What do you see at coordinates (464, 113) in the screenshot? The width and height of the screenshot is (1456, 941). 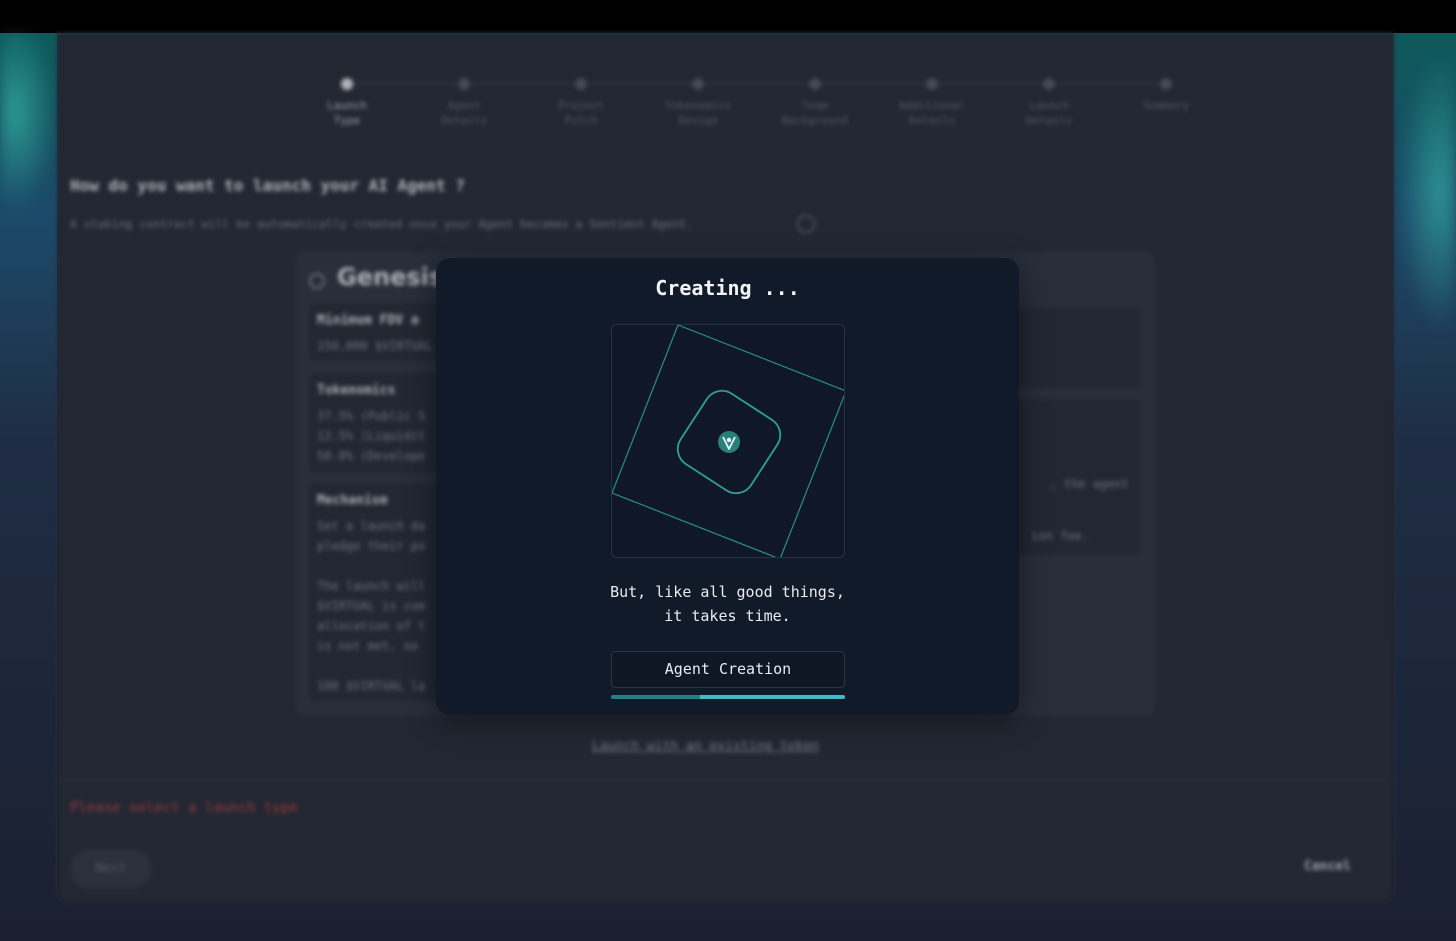 I see `step-label: Agent Details` at bounding box center [464, 113].